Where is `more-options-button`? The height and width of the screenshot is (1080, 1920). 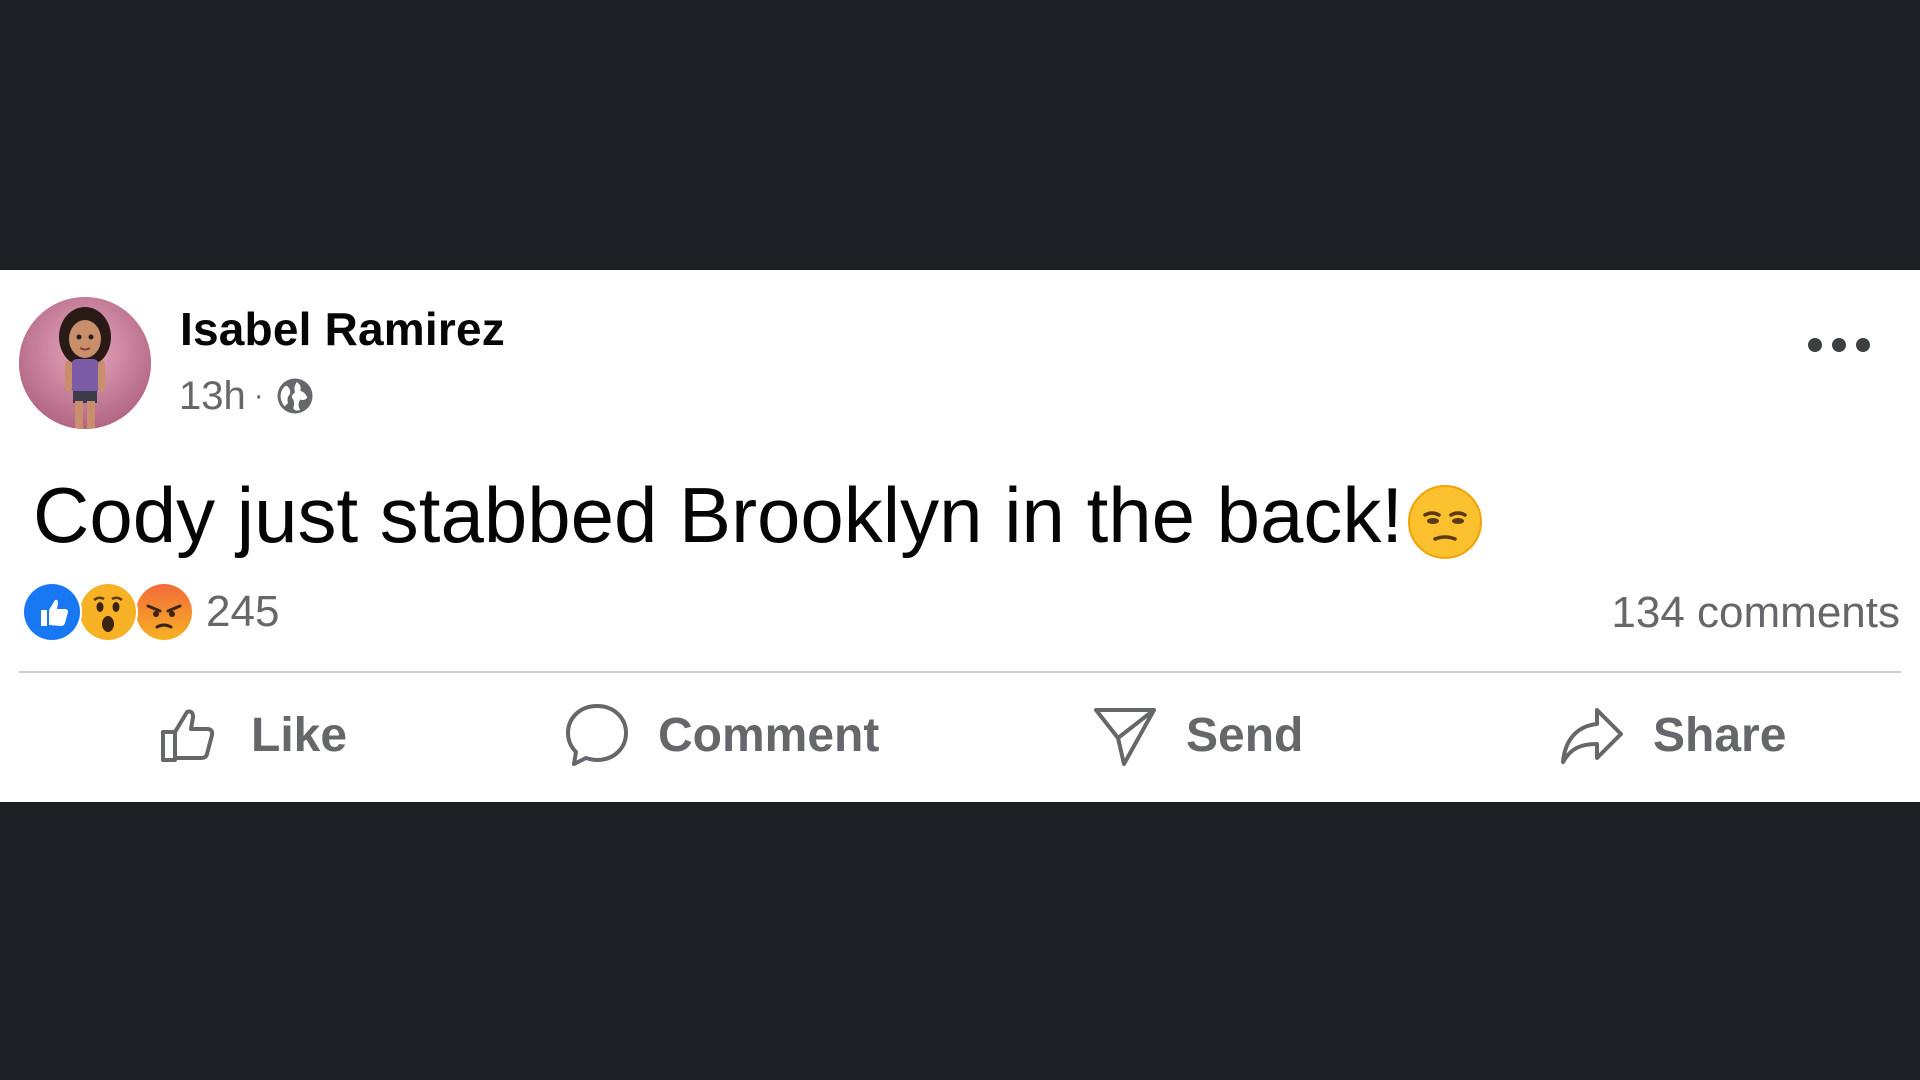
more-options-button is located at coordinates (1839, 345).